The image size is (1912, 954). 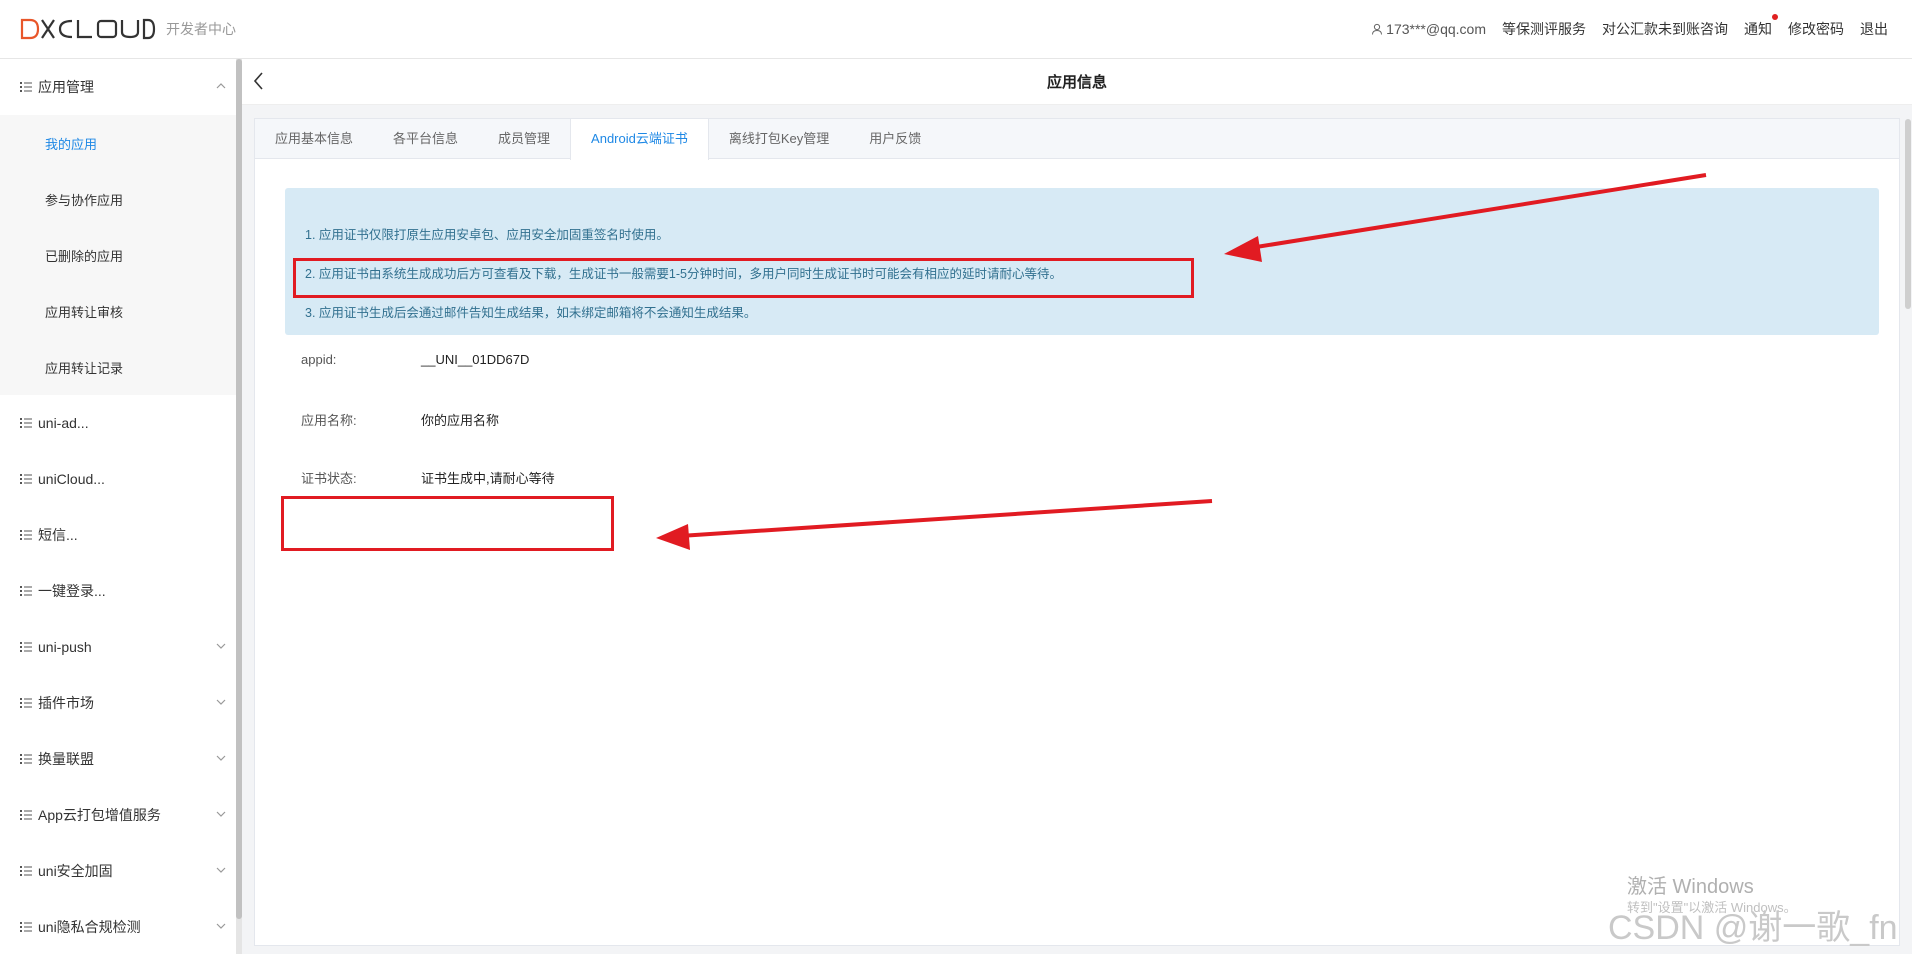 I want to click on sidebar-item-collab-apps: 参与协作应用, so click(x=118, y=199).